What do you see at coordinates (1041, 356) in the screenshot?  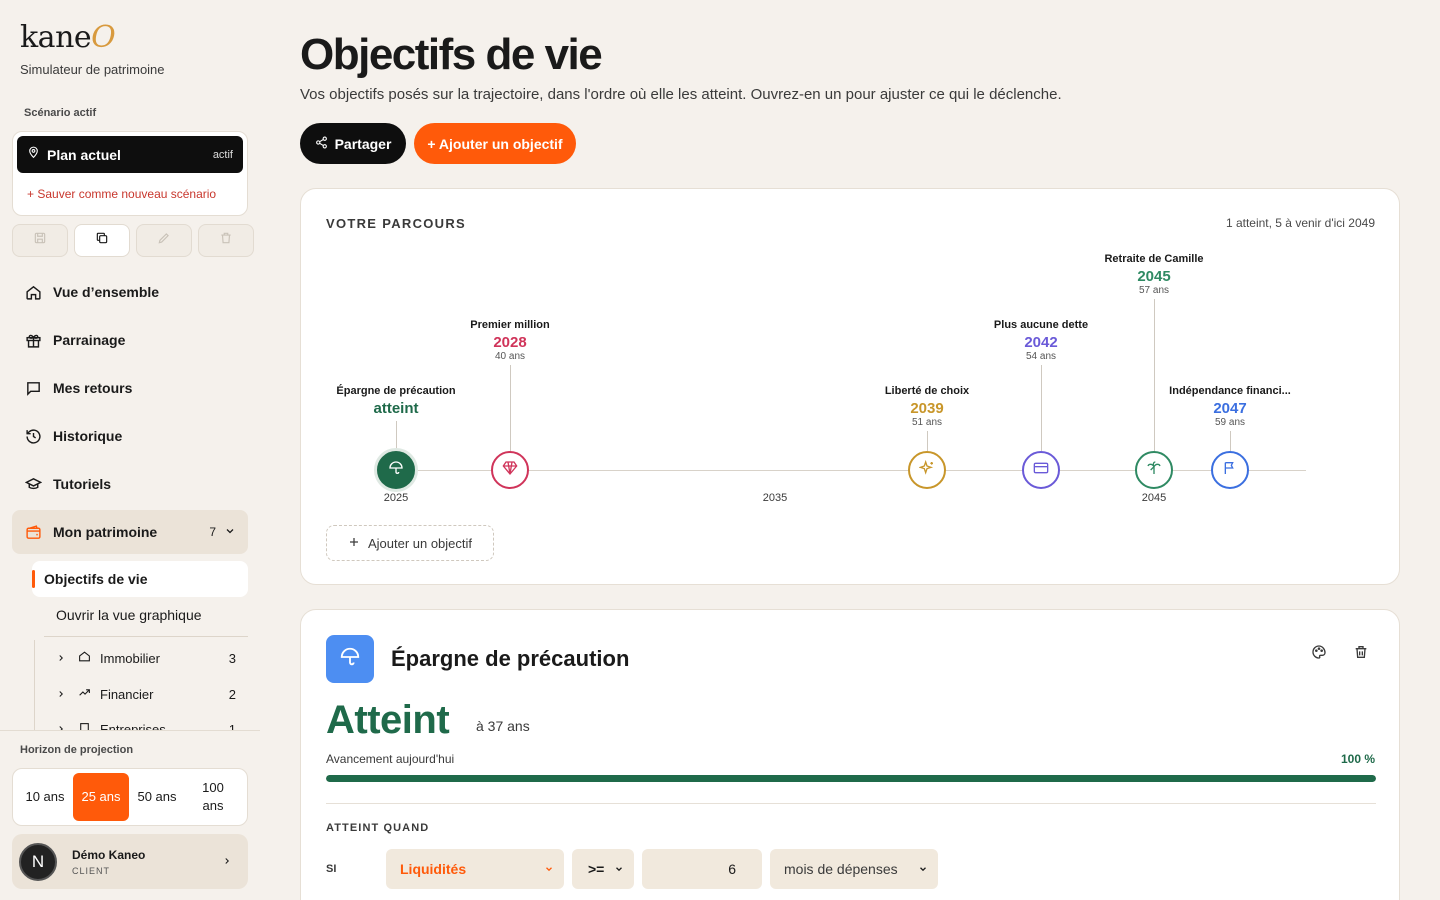 I see `milestone-age: 54 ans` at bounding box center [1041, 356].